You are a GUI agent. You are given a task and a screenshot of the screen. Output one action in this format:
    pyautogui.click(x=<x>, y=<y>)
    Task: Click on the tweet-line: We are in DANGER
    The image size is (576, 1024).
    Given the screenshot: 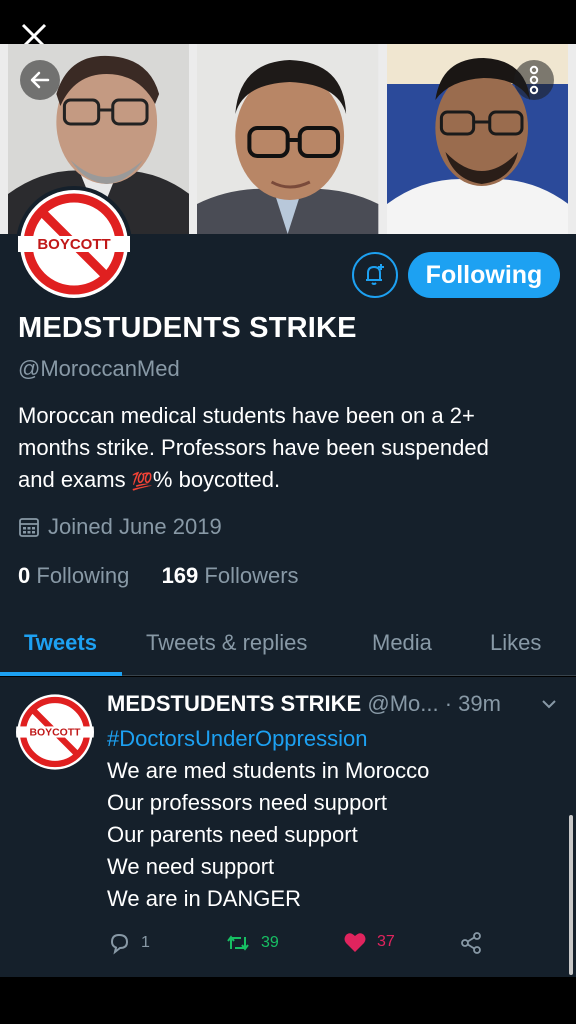 What is the action you would take?
    pyautogui.click(x=204, y=898)
    